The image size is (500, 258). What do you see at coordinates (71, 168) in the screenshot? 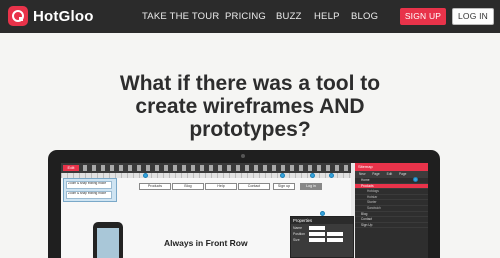
I see `edit-button: Edit` at bounding box center [71, 168].